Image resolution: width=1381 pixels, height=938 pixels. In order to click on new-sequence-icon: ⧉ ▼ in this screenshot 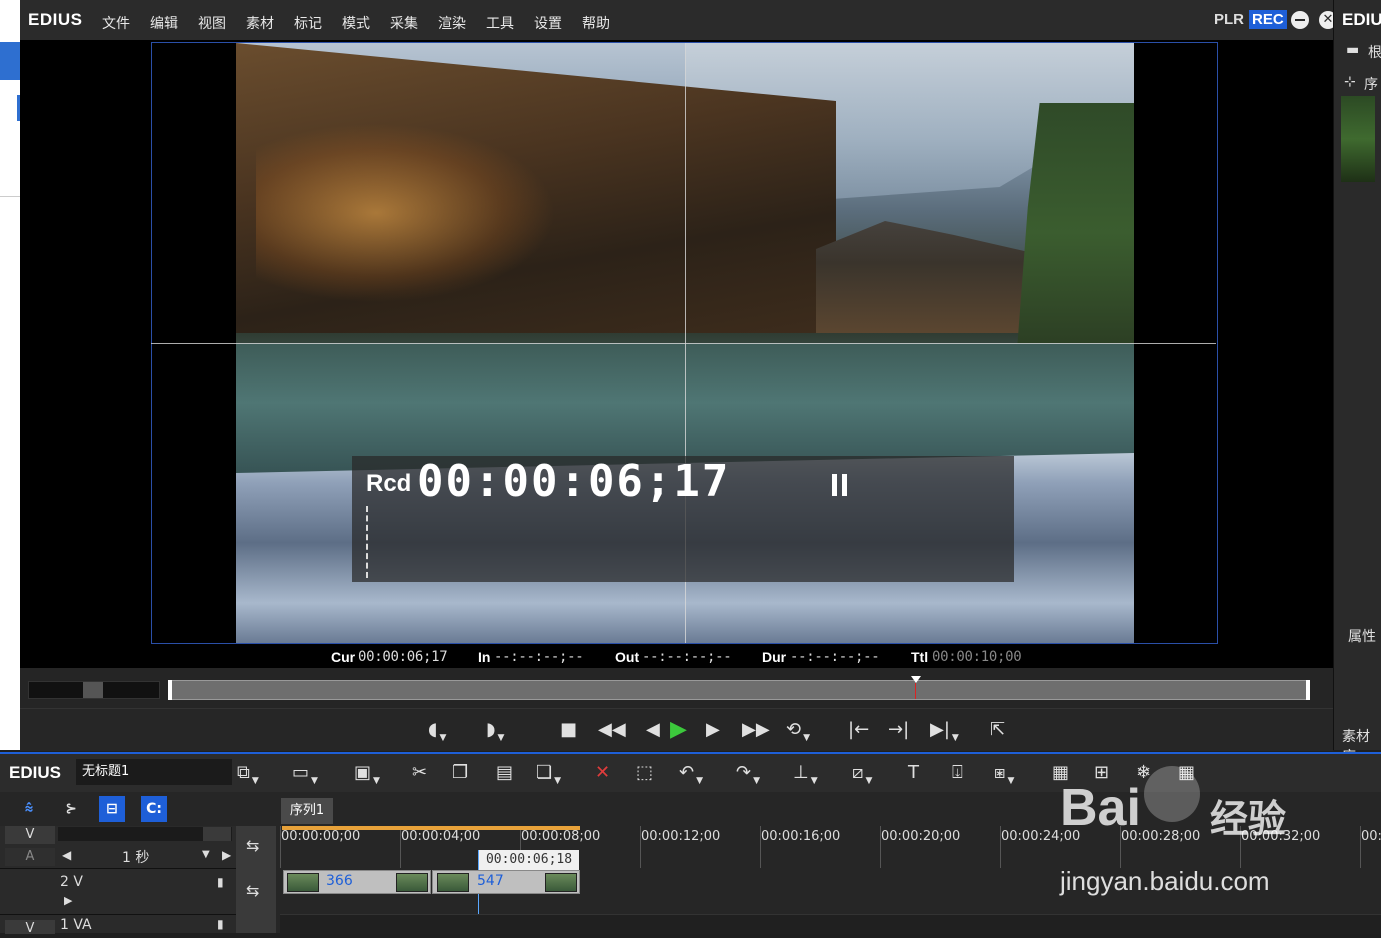, I will do `click(248, 774)`.